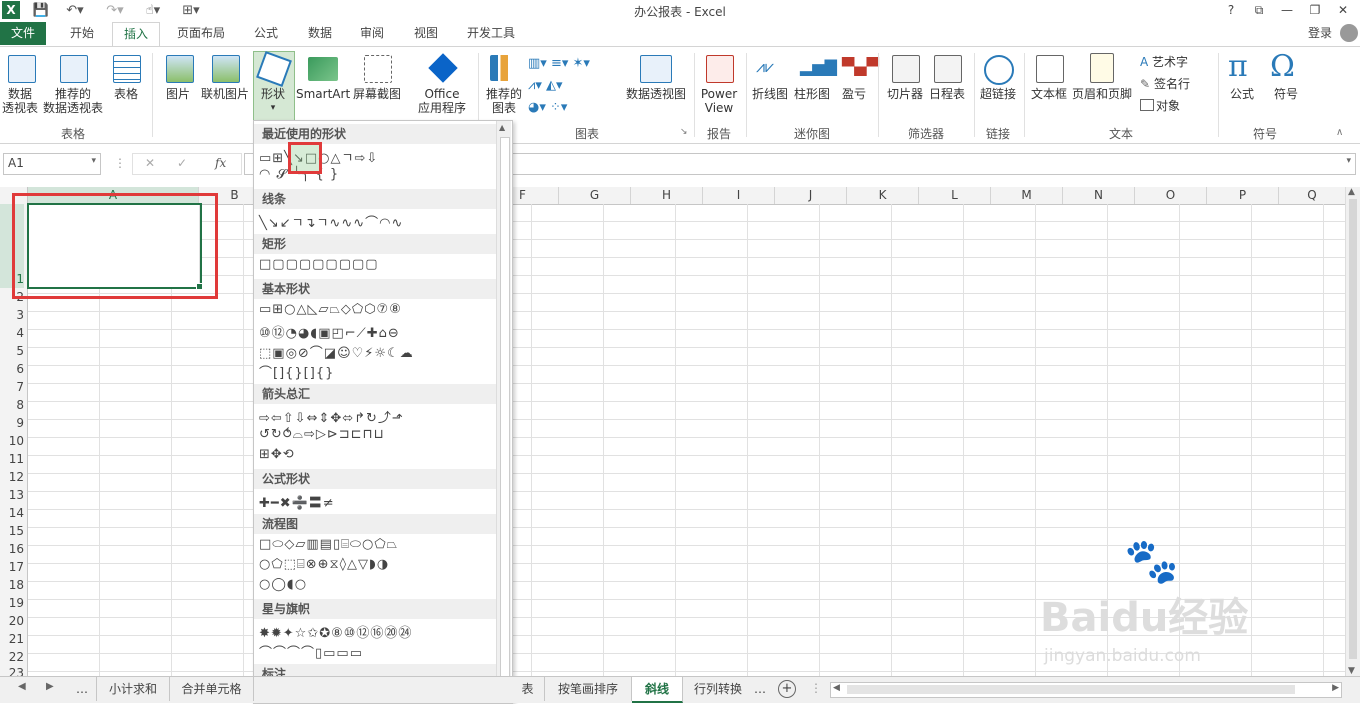 This screenshot has height=704, width=1360. Describe the element at coordinates (854, 94) in the screenshot. I see `winloss-sparkline-button: 盈亏` at that location.